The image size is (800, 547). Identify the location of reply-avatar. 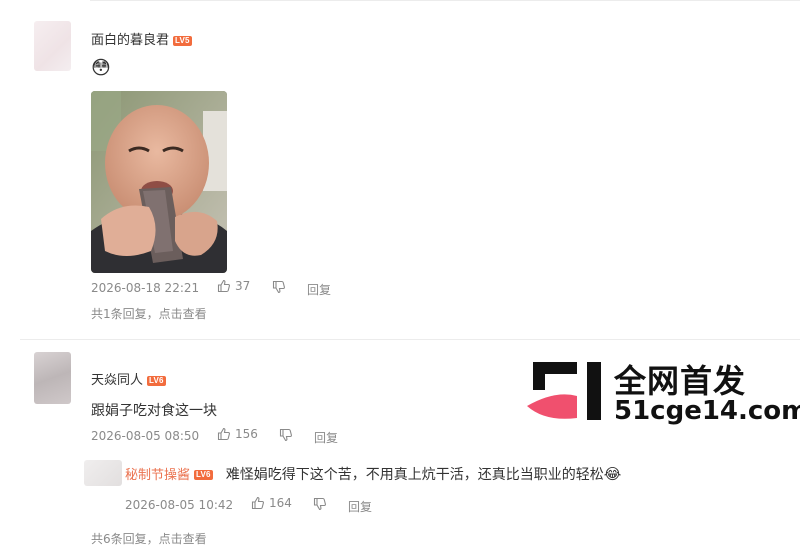
(103, 473).